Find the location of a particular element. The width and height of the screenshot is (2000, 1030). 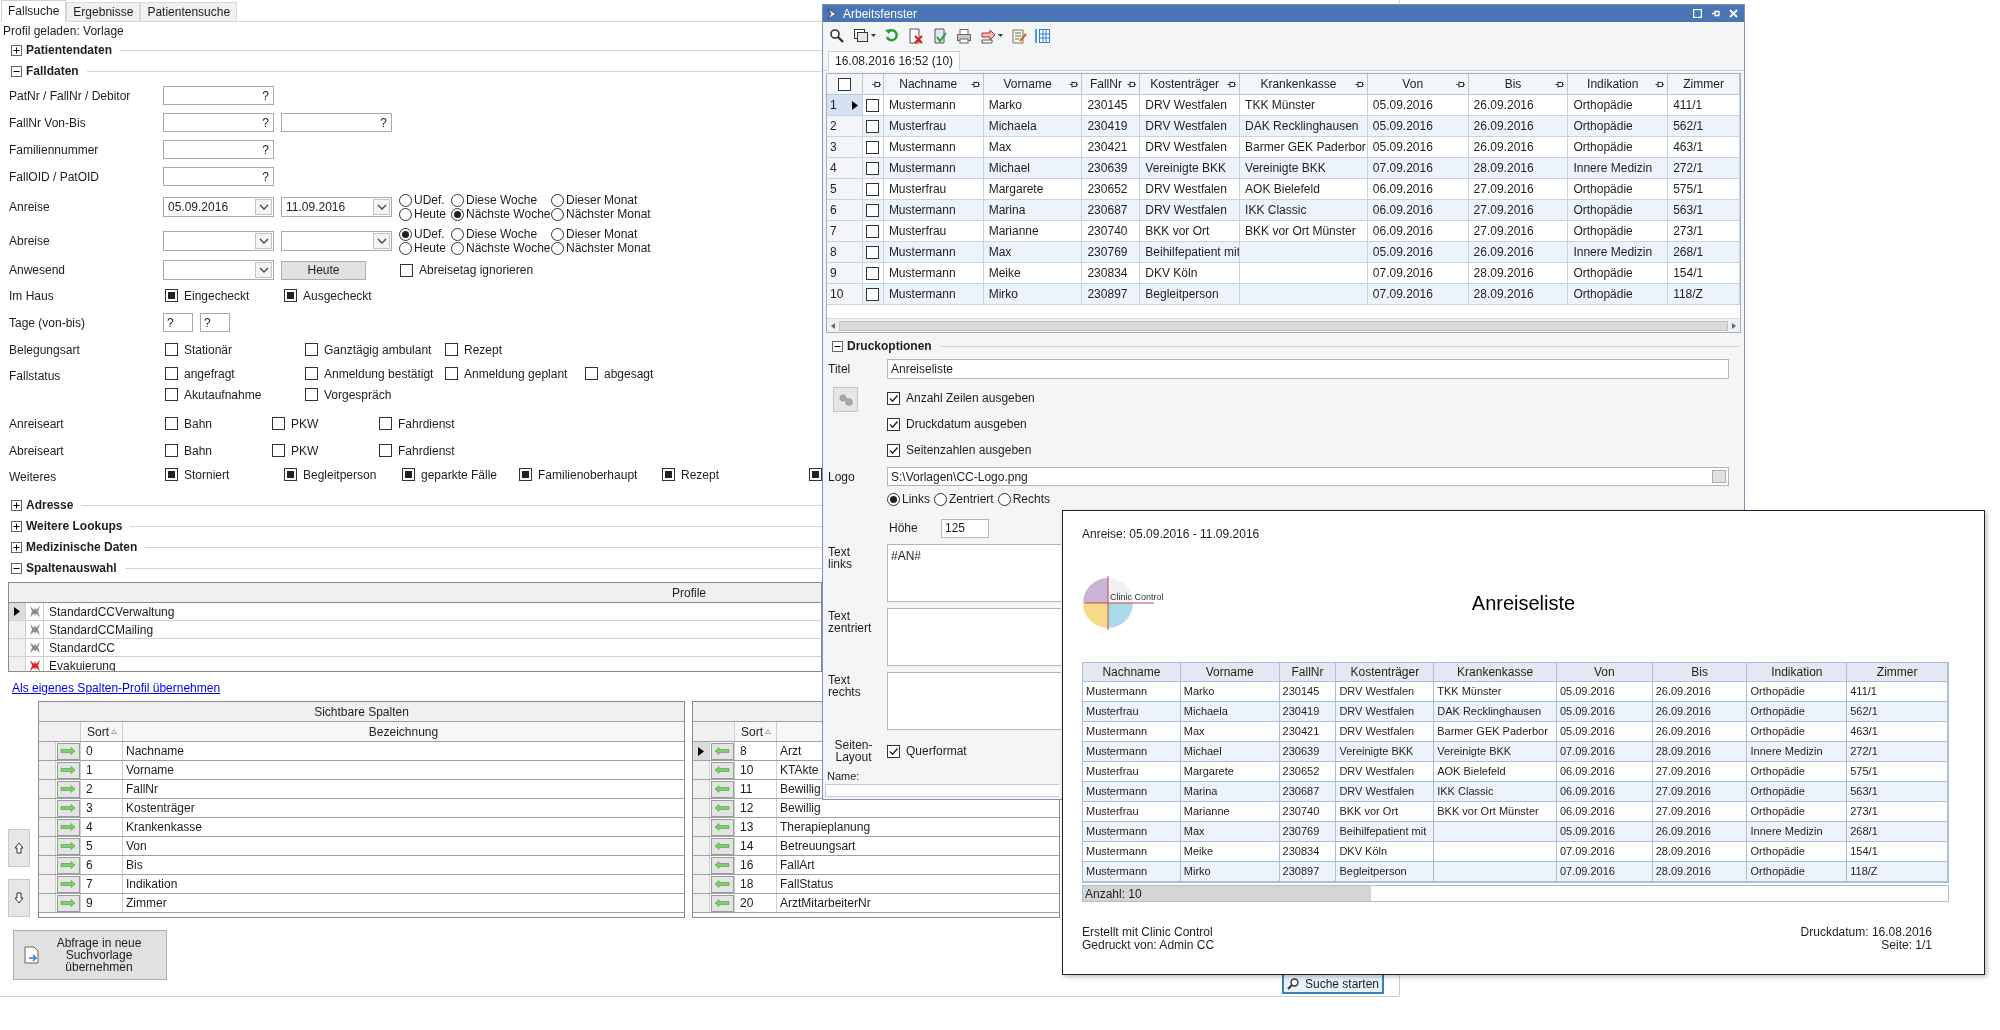

table-row: 10 Mustermann Mirko 230897 Begleitperson 07.09.2016 28.09.2016 Orthopädie 118/Z is located at coordinates (1283, 294).